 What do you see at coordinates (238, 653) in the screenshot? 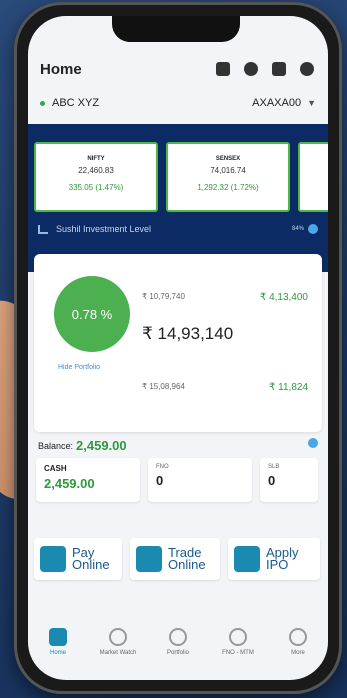
I see `nav-label: FNO - MTM` at bounding box center [238, 653].